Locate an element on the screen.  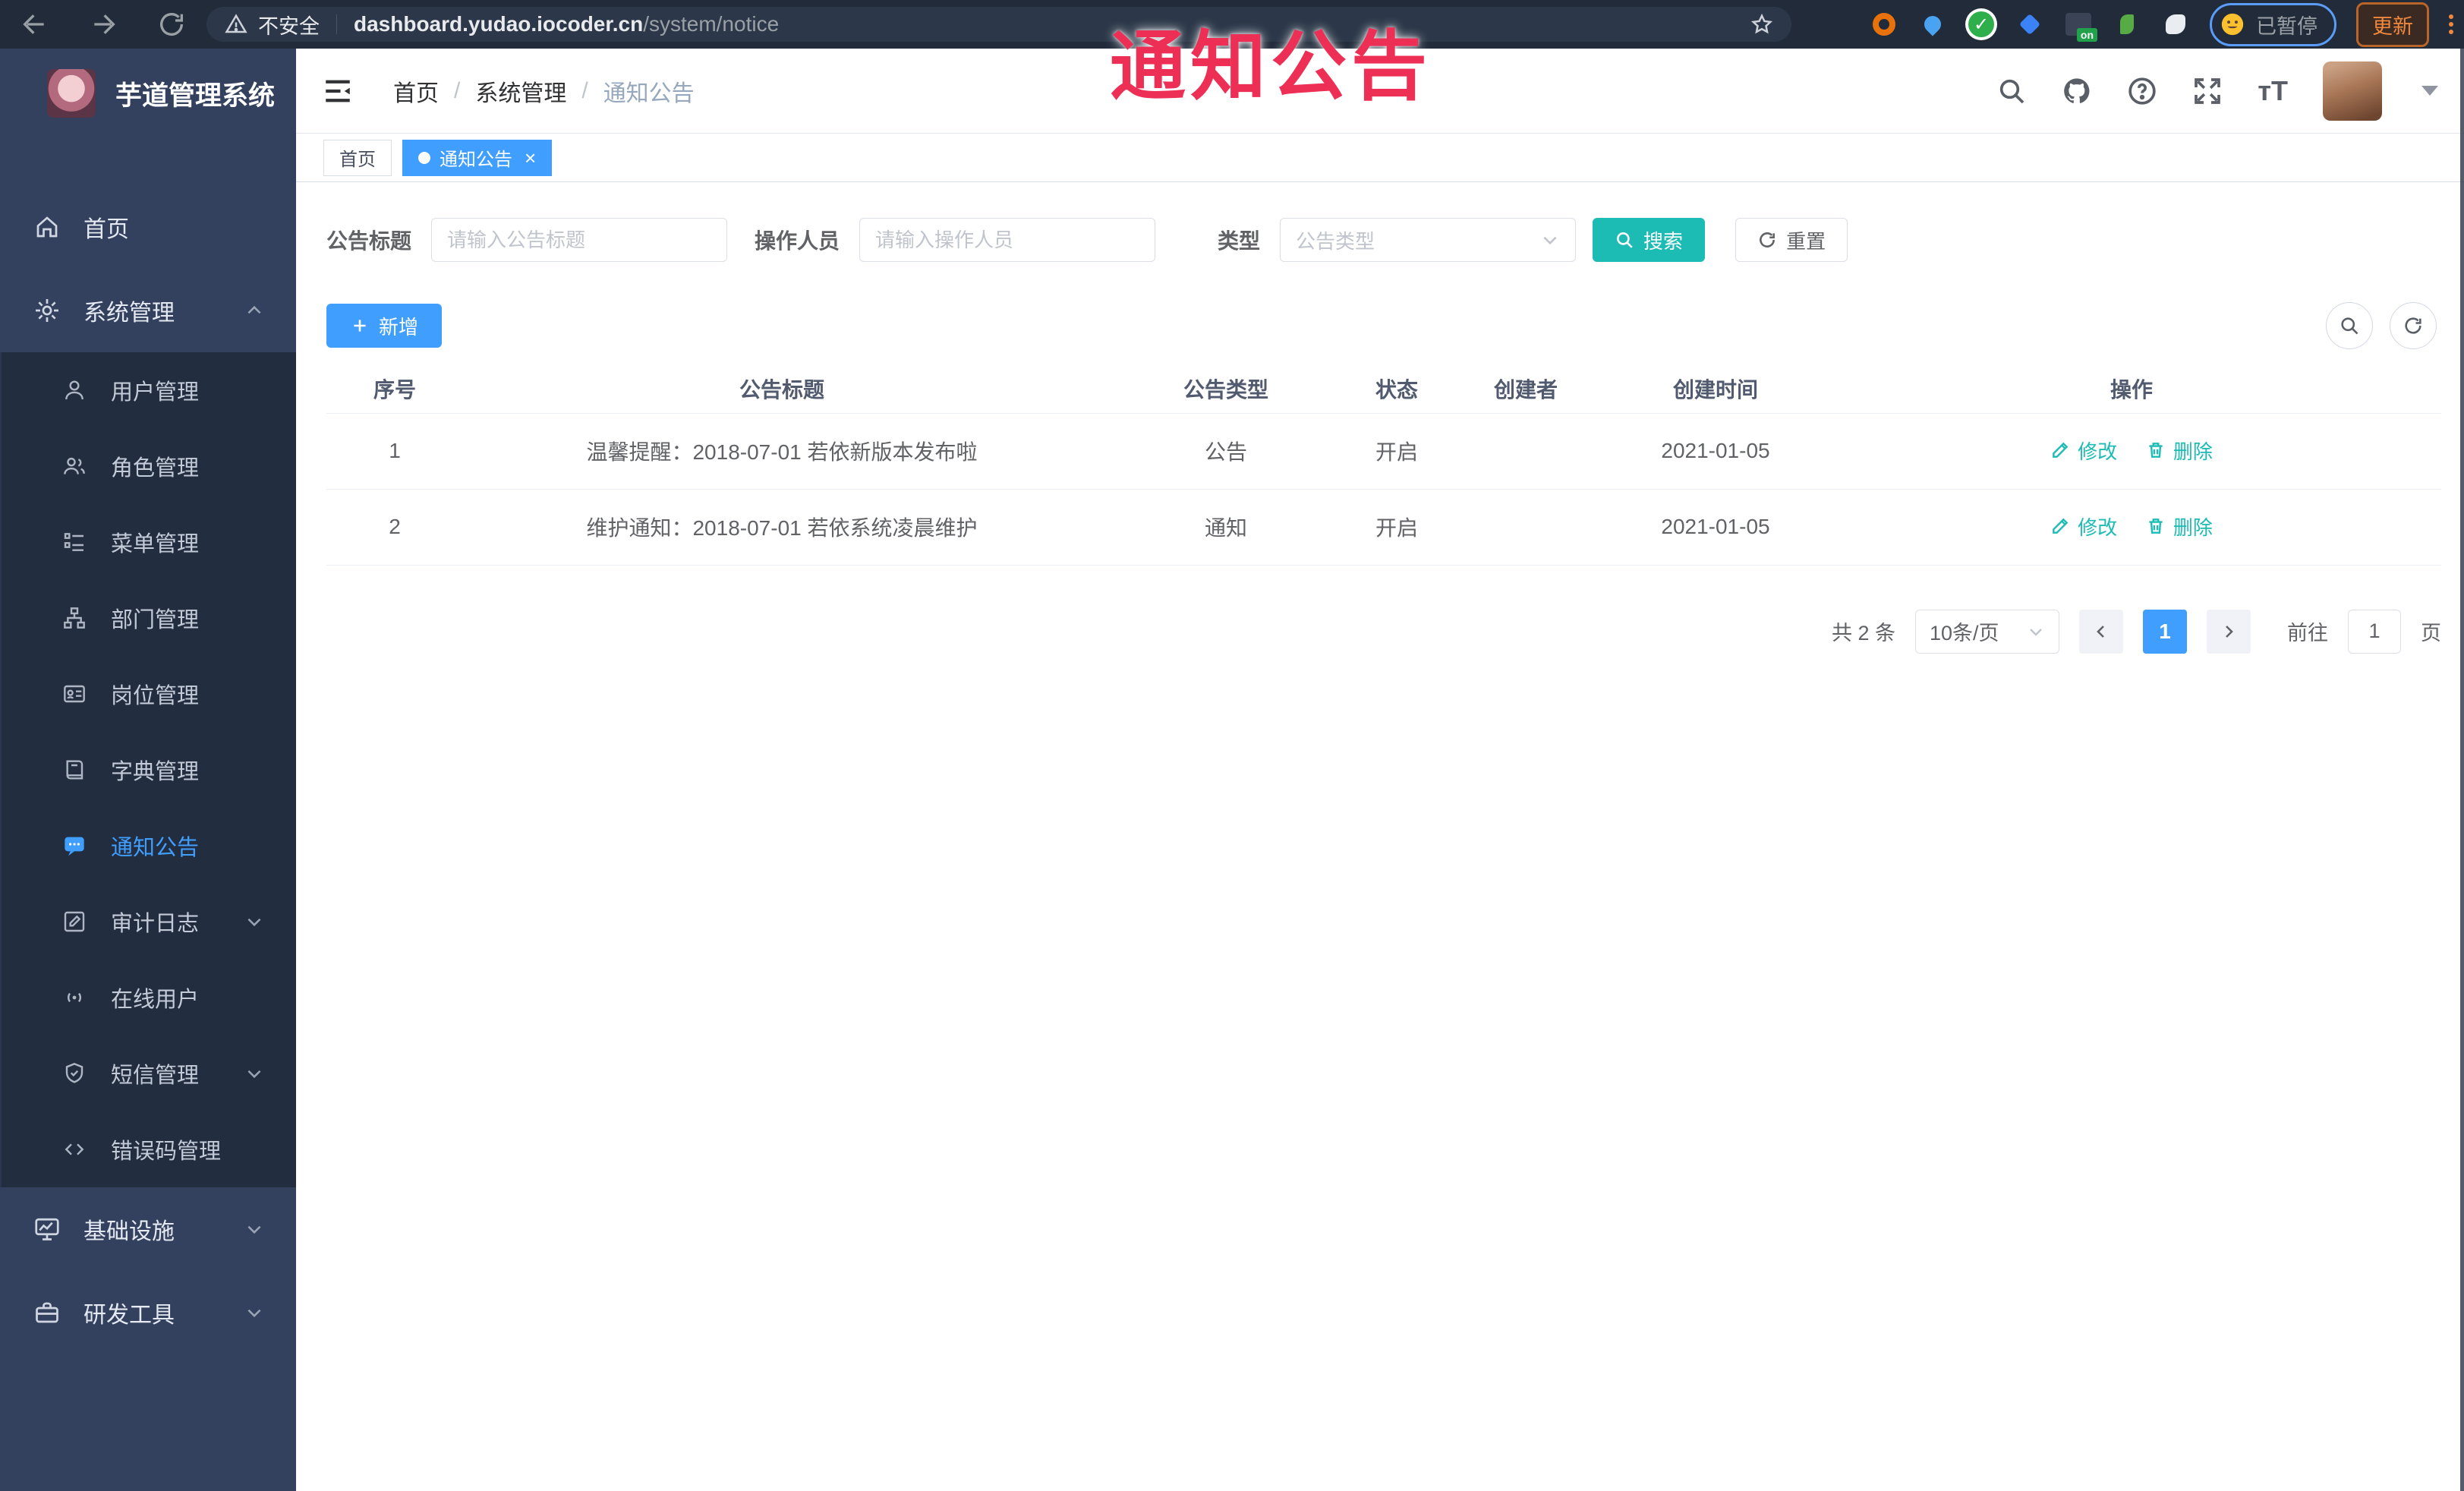
sidebar-item-home: 首页 is located at coordinates (148, 227).